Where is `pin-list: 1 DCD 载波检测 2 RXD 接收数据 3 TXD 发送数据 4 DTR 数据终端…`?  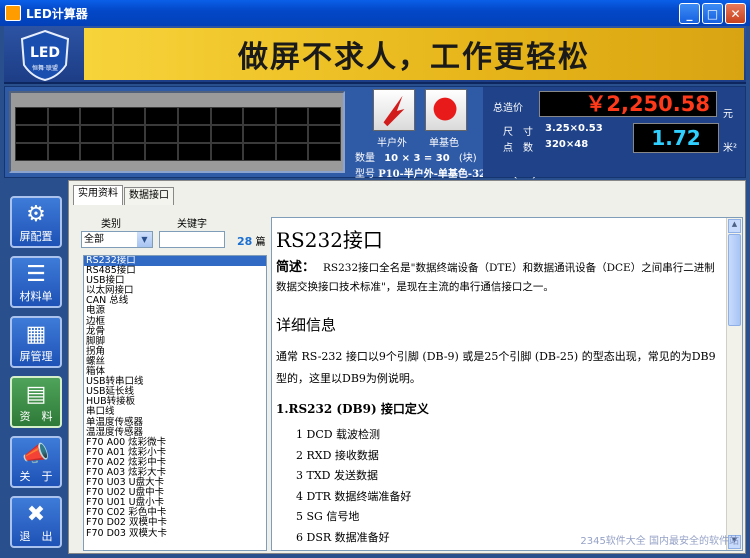
pin-list: 1 DCD 载波检测 2 RXD 接收数据 3 TXD 发送数据 4 DTR 数据终端… is located at coordinates (353, 486).